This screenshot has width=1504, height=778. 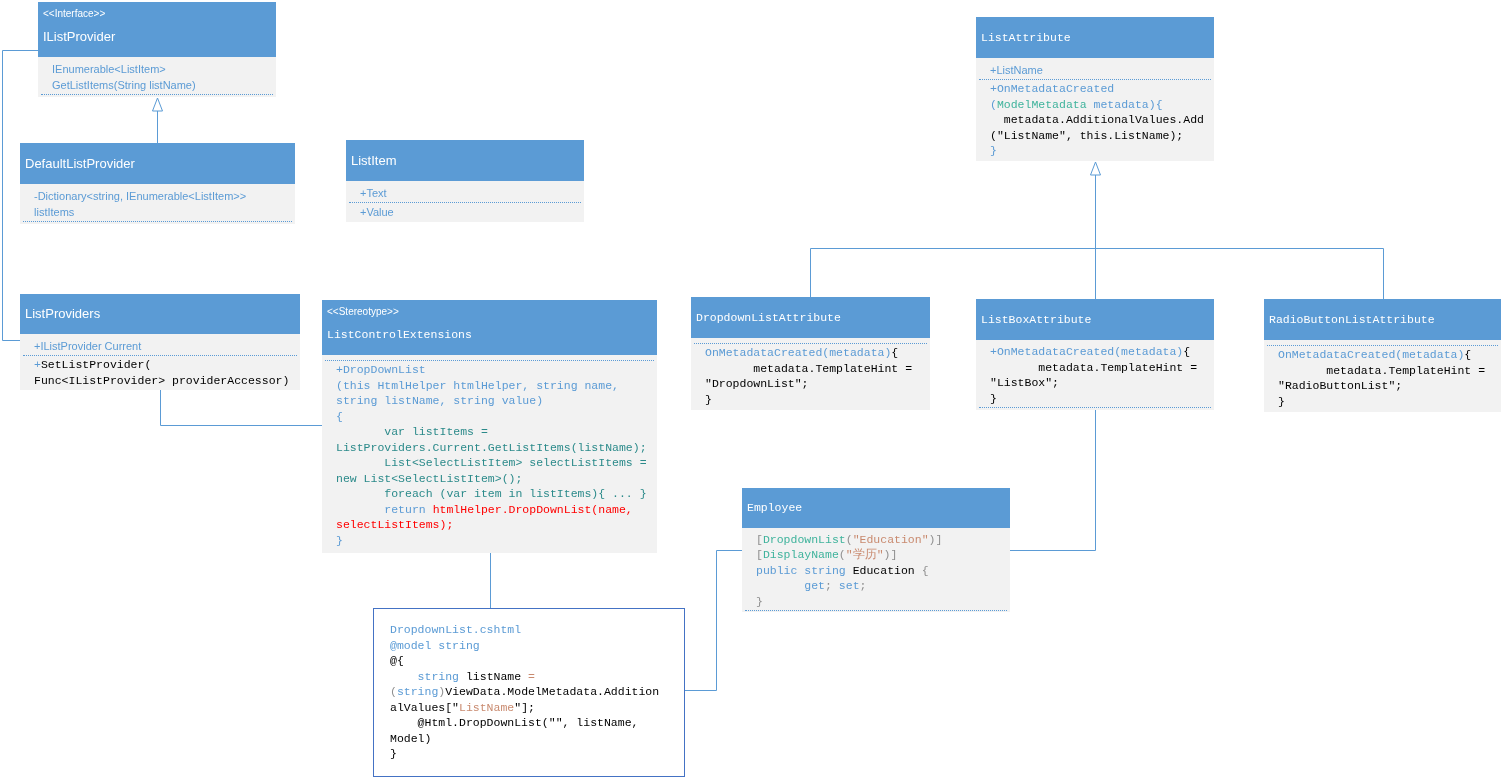 I want to click on code-line: new List<SelectListItem>();, so click(x=429, y=478).